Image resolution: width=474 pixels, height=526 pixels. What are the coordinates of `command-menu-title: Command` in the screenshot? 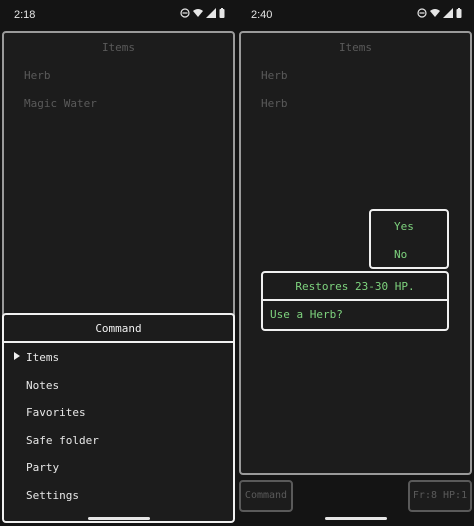 It's located at (118, 329).